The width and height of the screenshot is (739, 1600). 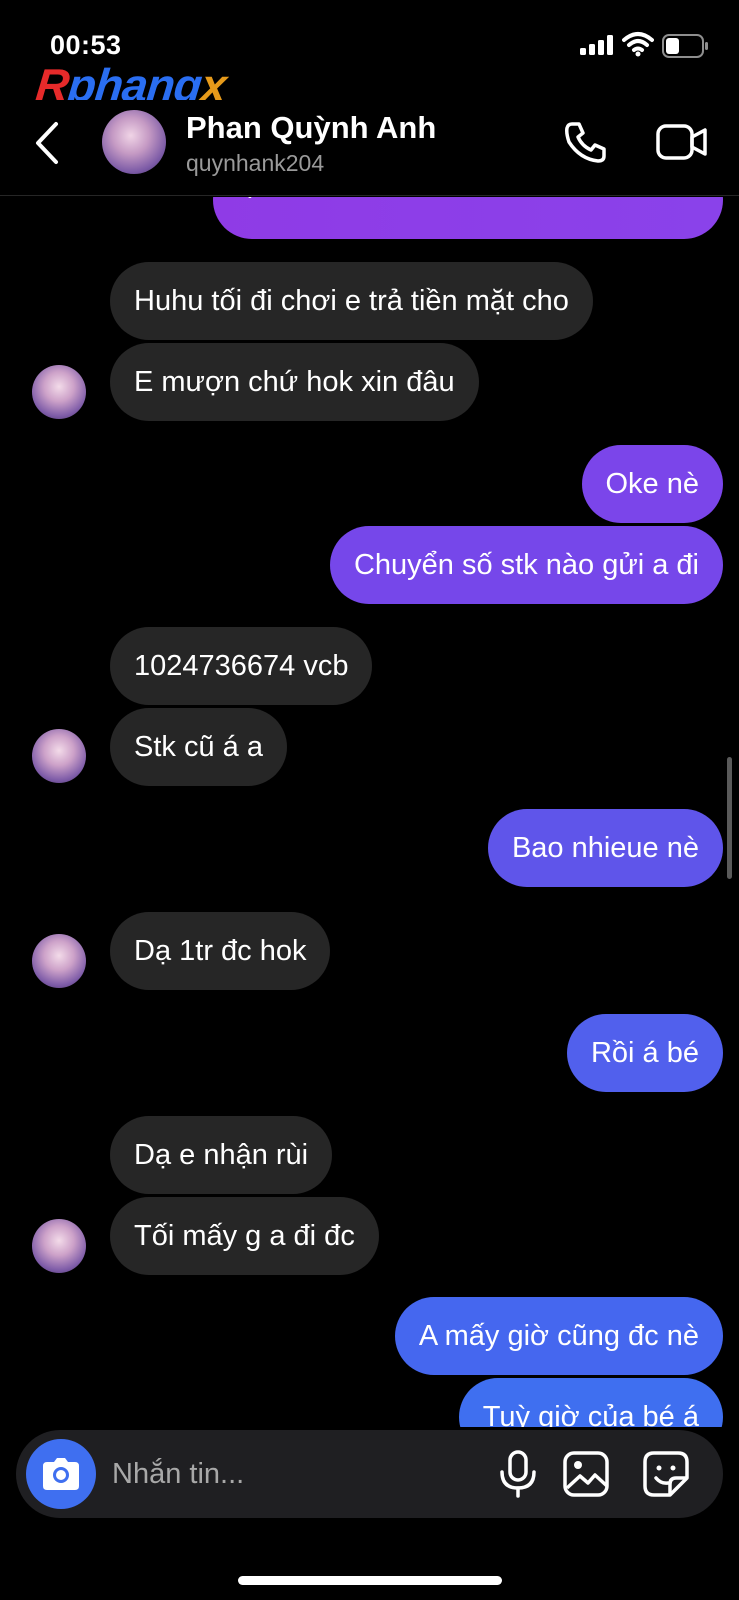 What do you see at coordinates (198, 747) in the screenshot?
I see `message-received: Stk cũ á a` at bounding box center [198, 747].